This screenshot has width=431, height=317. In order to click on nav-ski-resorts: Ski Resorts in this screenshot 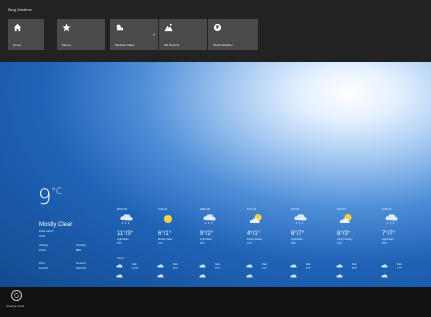, I will do `click(183, 34)`.